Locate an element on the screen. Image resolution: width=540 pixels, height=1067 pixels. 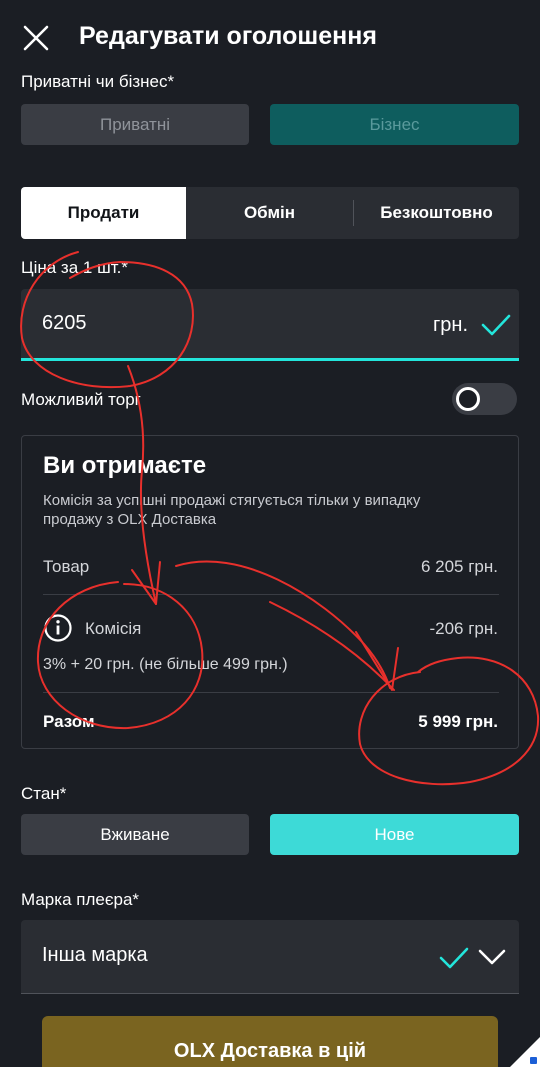
header: Редагувати оголошення is located at coordinates (270, 38).